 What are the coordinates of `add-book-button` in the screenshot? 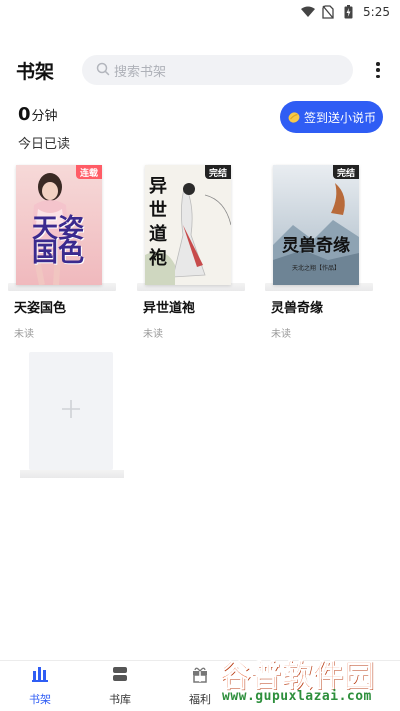 It's located at (72, 415).